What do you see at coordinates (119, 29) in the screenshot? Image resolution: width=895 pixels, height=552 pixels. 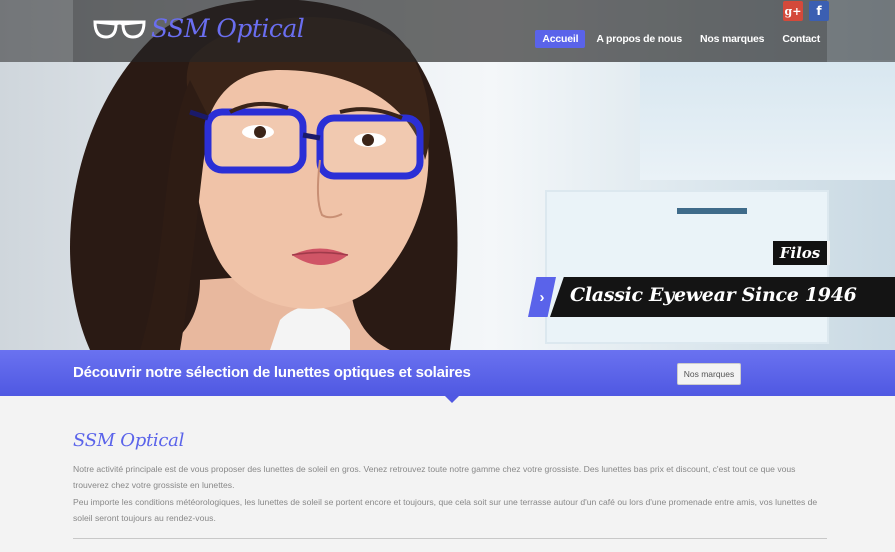 I see `glasses-logo-icon` at bounding box center [119, 29].